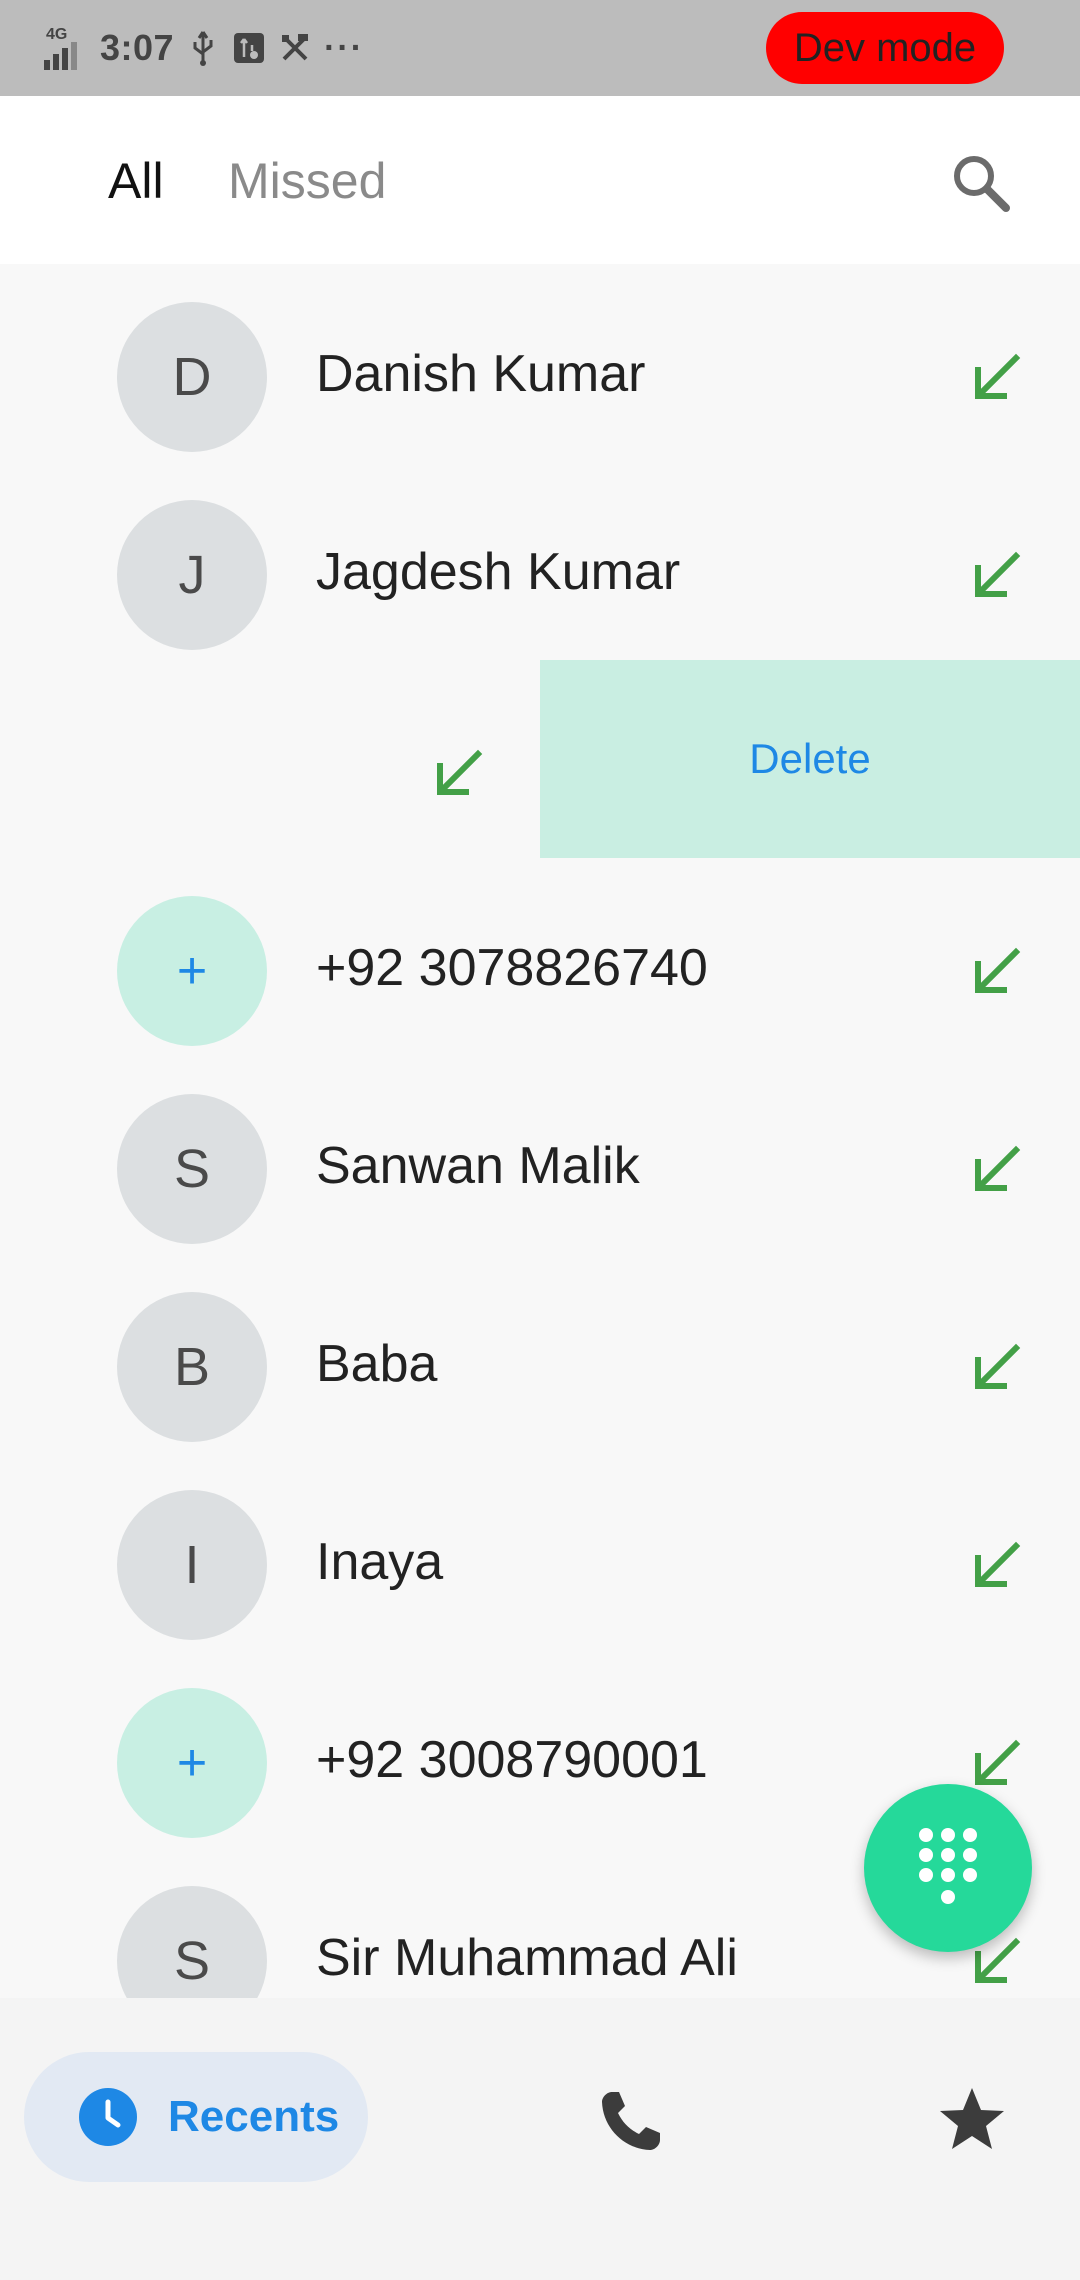 The width and height of the screenshot is (1080, 2280). I want to click on contact-name: Sir Muhammad Ali, so click(527, 1958).